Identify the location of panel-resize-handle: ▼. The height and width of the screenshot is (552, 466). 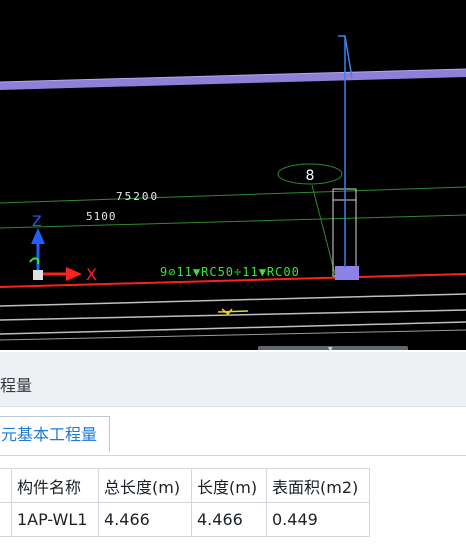
(333, 348).